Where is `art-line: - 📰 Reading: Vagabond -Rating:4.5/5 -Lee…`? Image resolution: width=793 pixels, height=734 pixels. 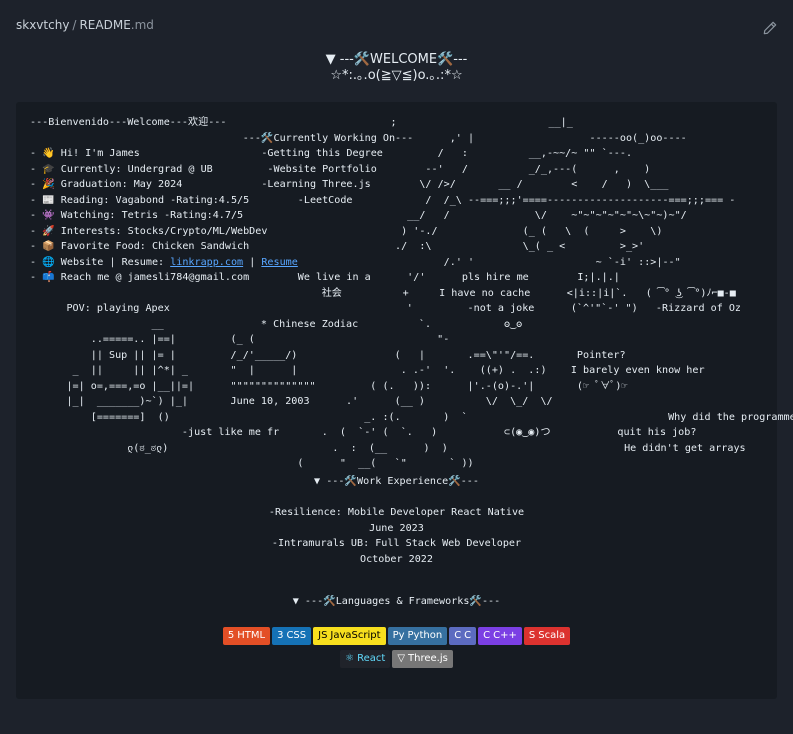
art-line: - 📰 Reading: Vagabond -Rating:4.5/5 -Lee… is located at coordinates (383, 200).